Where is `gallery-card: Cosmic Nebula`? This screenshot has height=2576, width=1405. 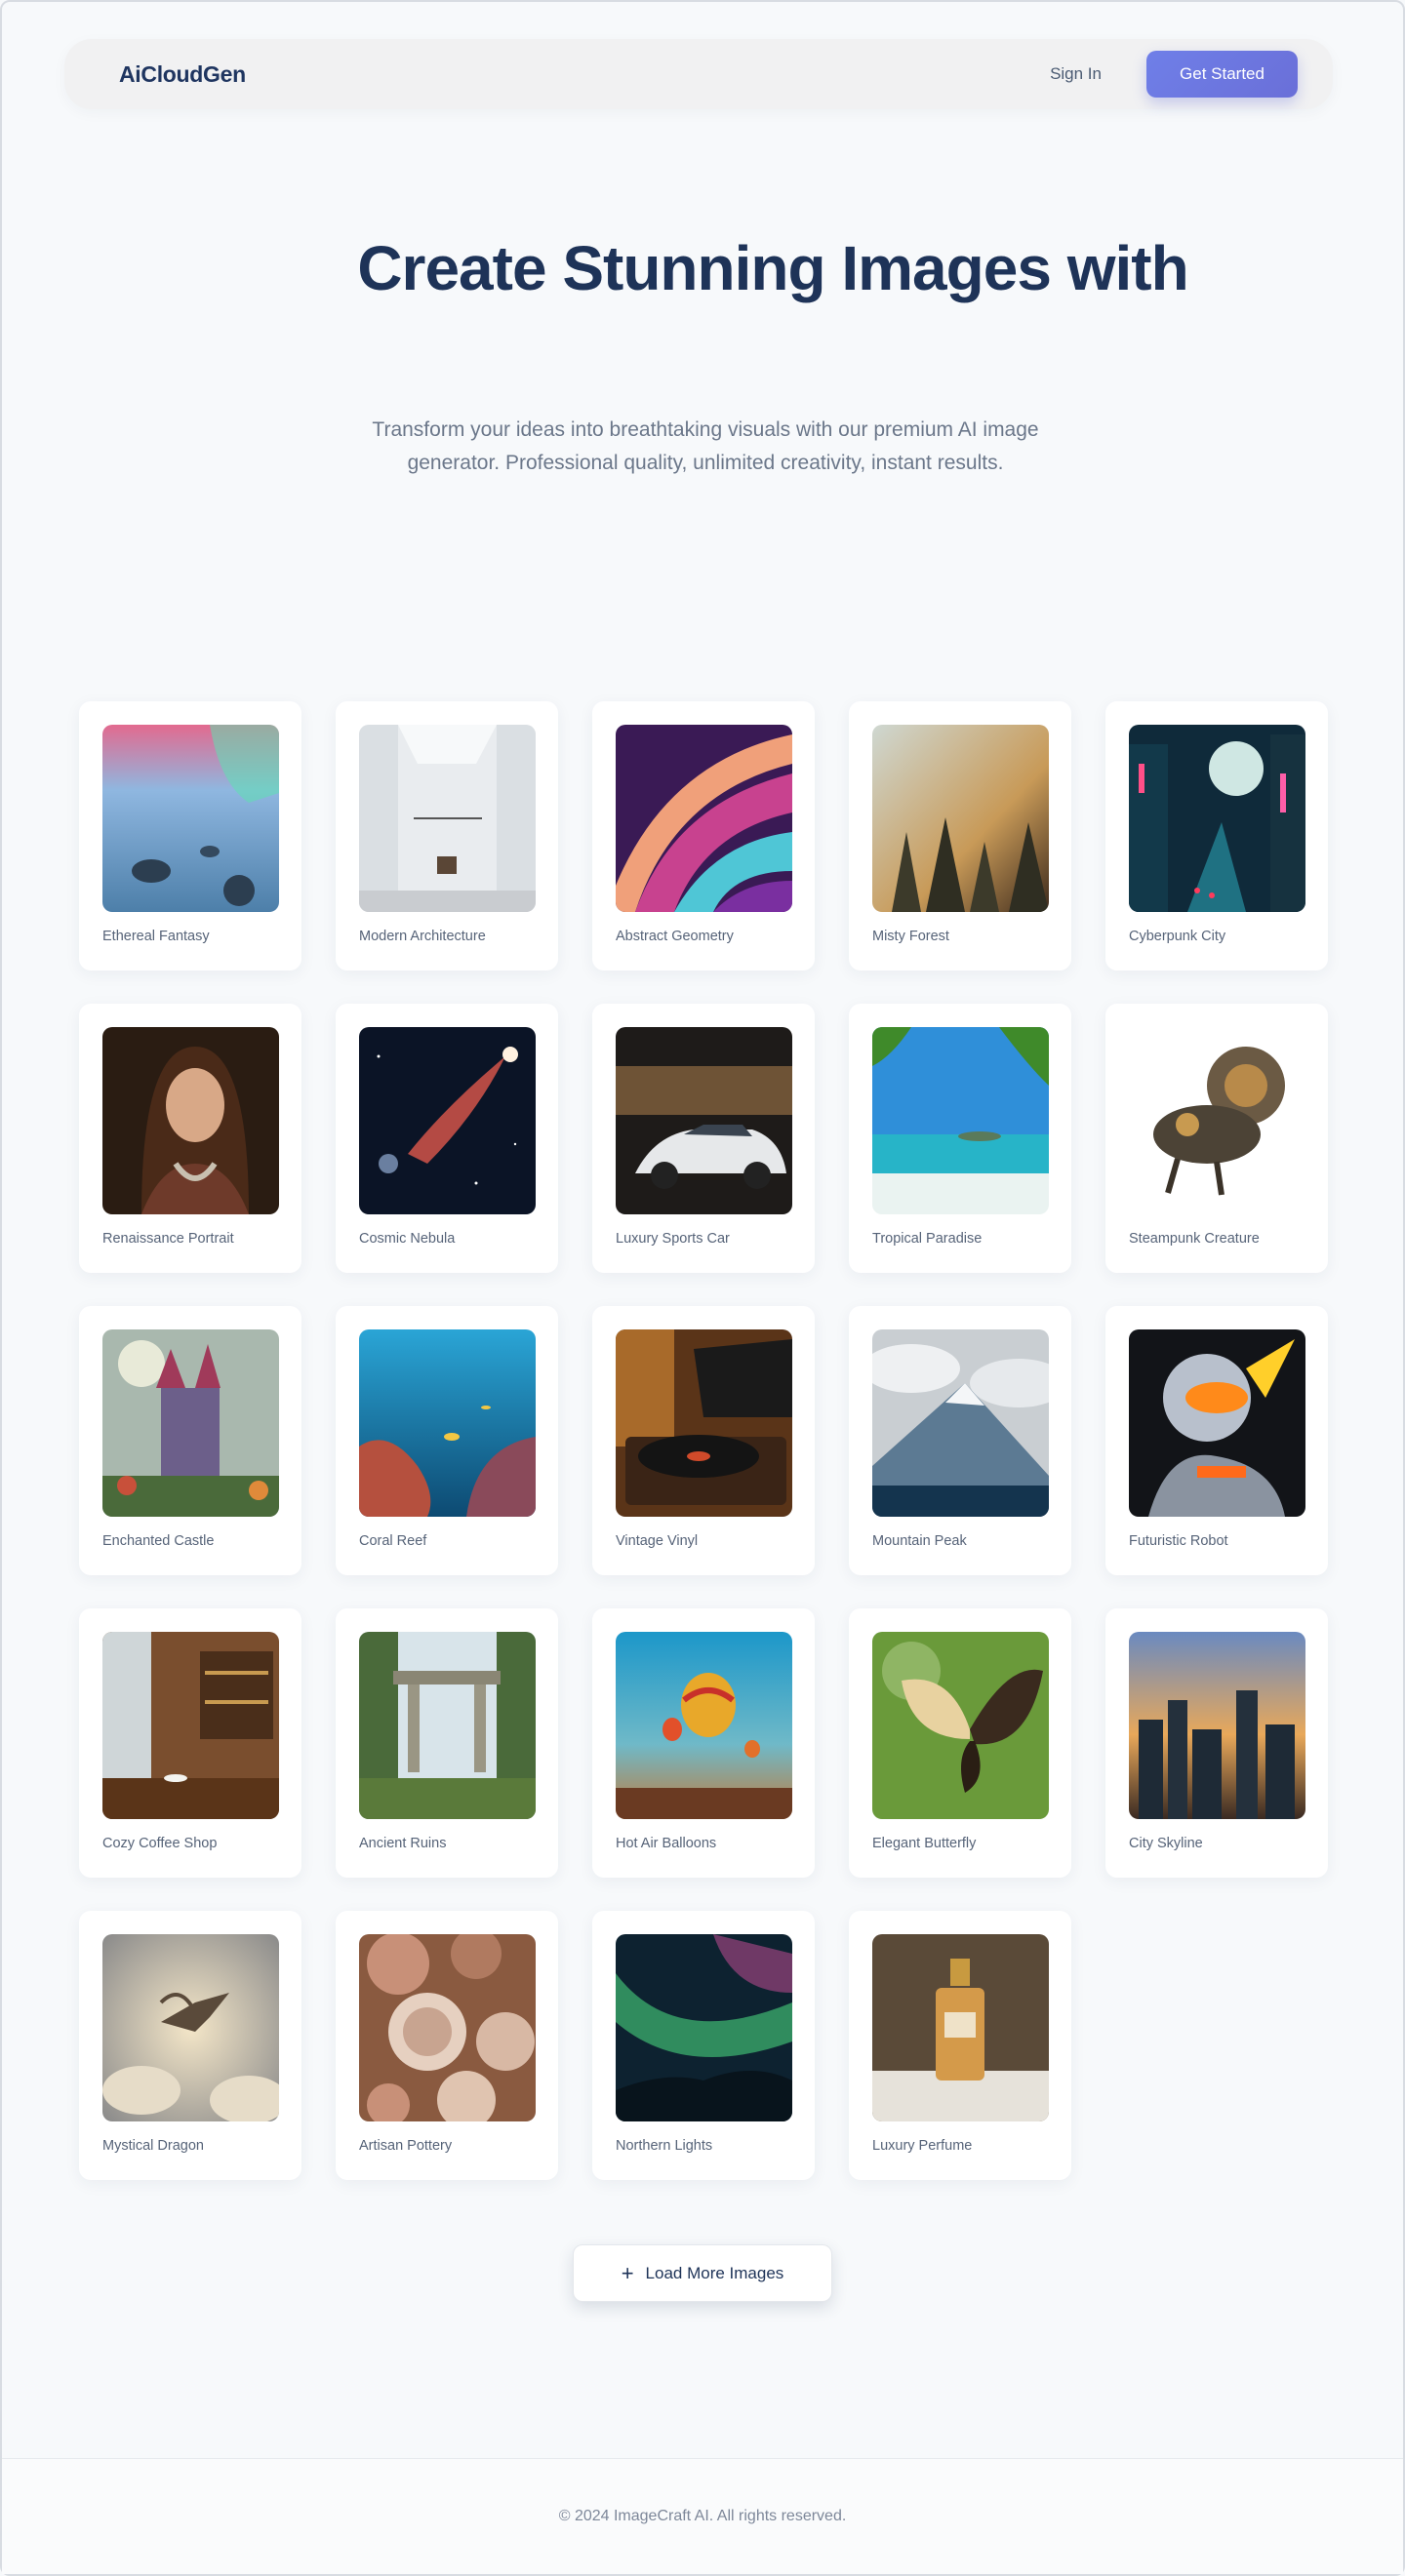
gallery-card: Cosmic Nebula is located at coordinates (447, 1138).